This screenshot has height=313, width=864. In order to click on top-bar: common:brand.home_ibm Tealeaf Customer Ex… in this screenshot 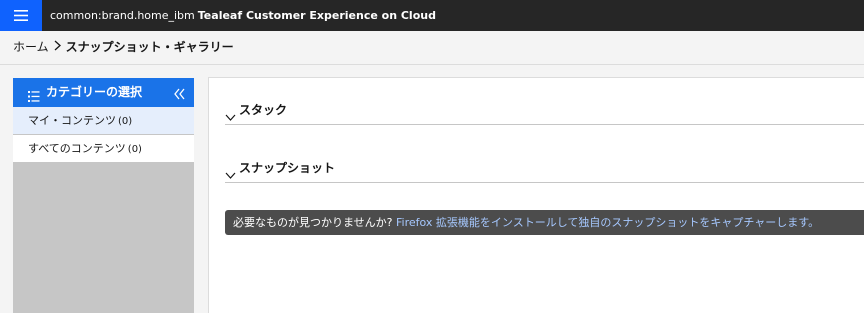, I will do `click(432, 15)`.